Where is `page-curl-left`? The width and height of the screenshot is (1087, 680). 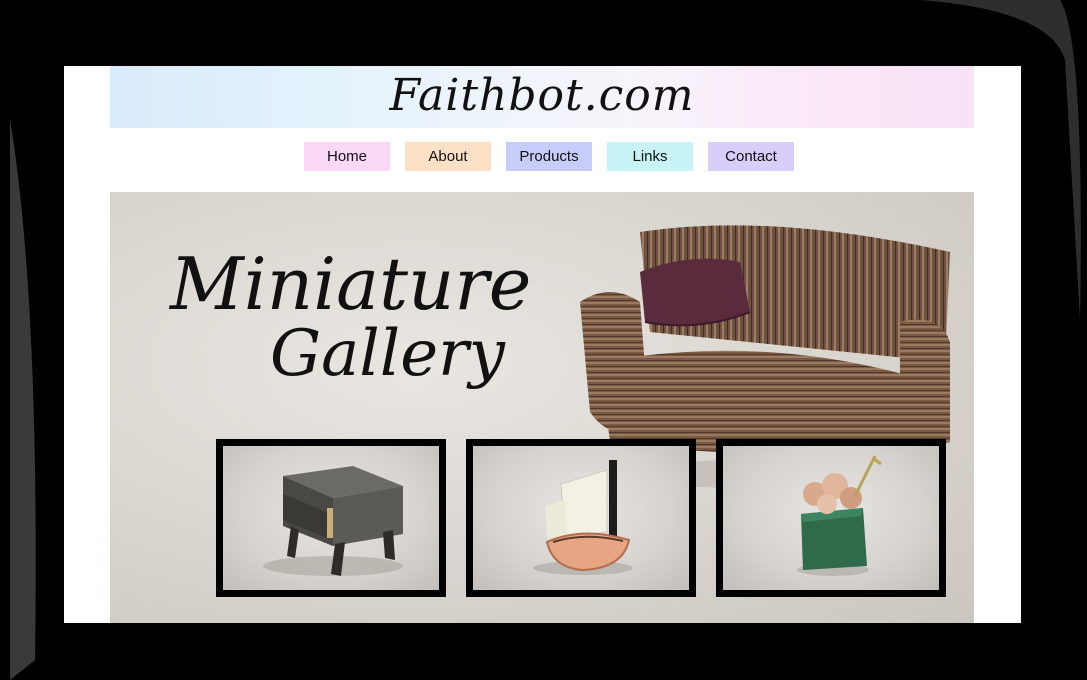 page-curl-left is located at coordinates (23, 400).